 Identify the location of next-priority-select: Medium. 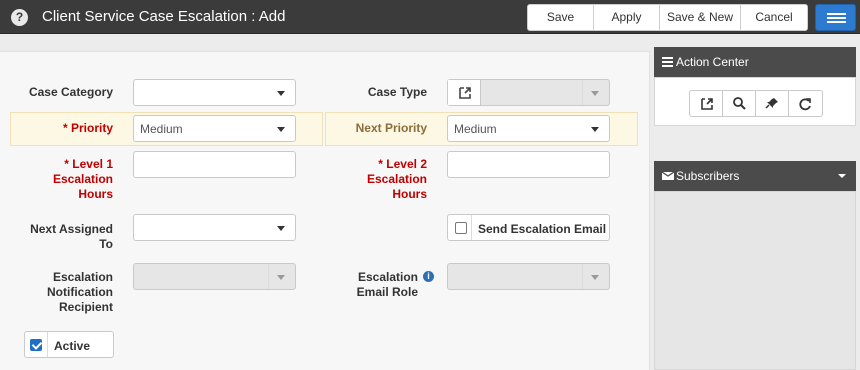
(528, 128).